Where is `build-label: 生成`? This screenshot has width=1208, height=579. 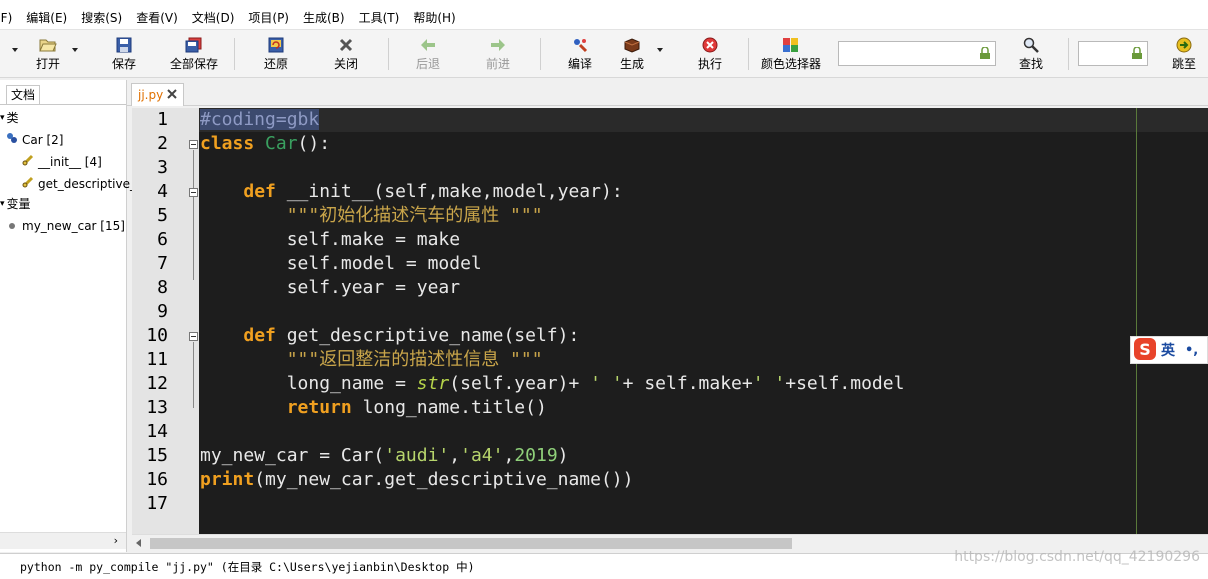
build-label: 生成 is located at coordinates (631, 64).